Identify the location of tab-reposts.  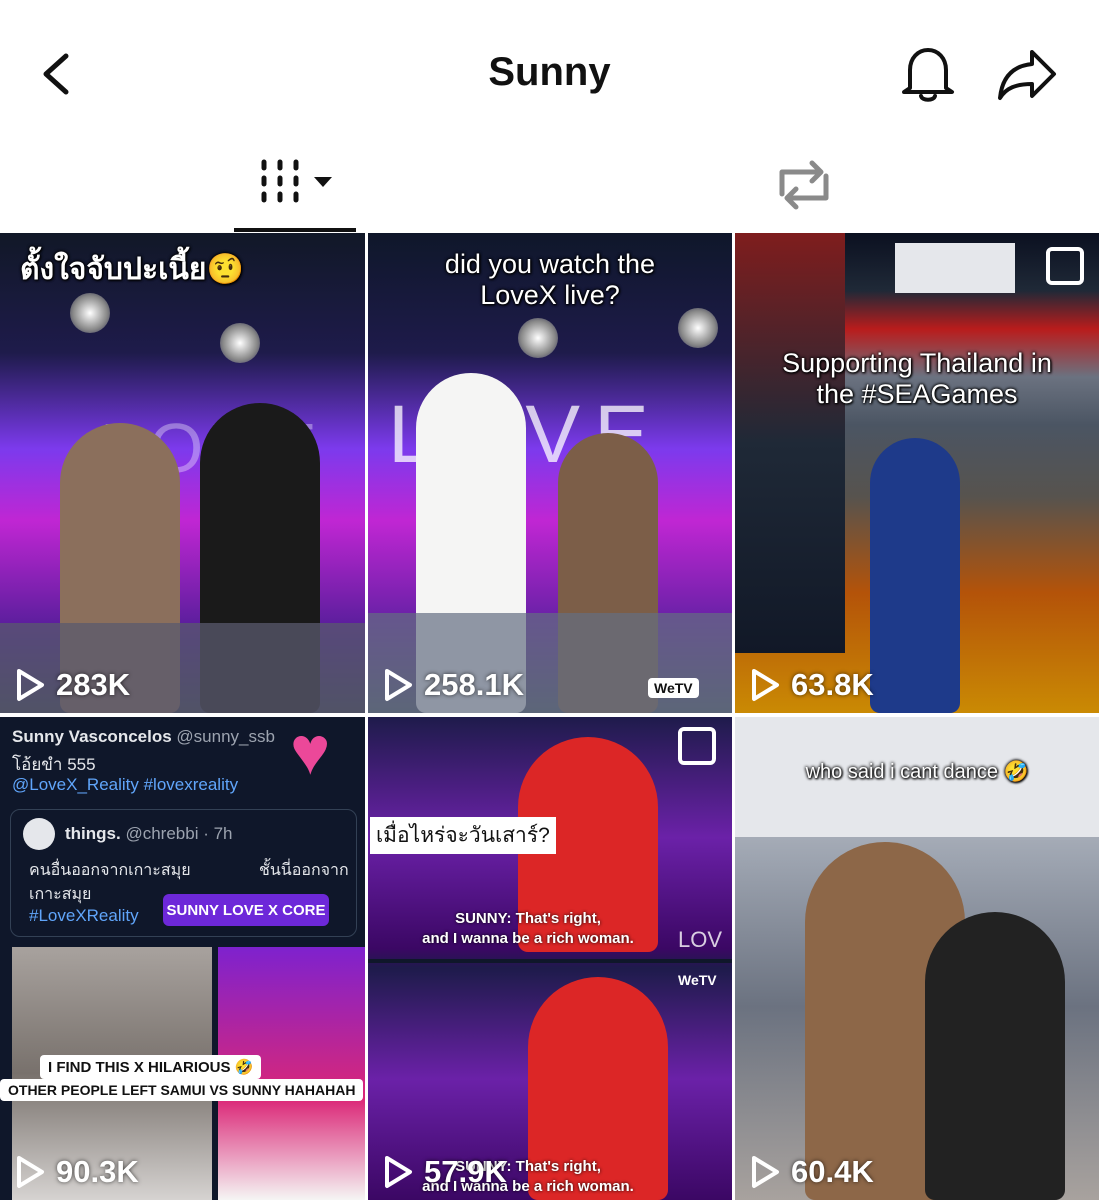
(804, 191).